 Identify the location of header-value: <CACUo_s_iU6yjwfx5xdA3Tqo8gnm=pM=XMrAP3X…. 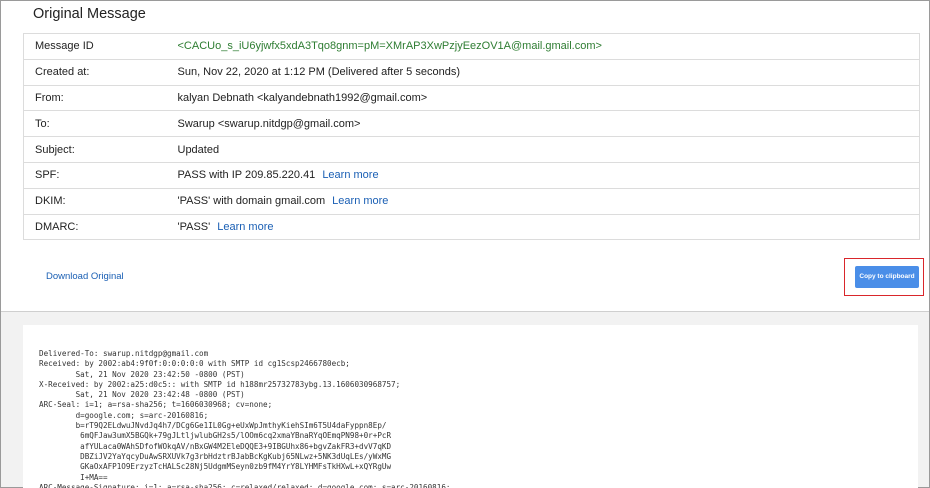
(389, 46).